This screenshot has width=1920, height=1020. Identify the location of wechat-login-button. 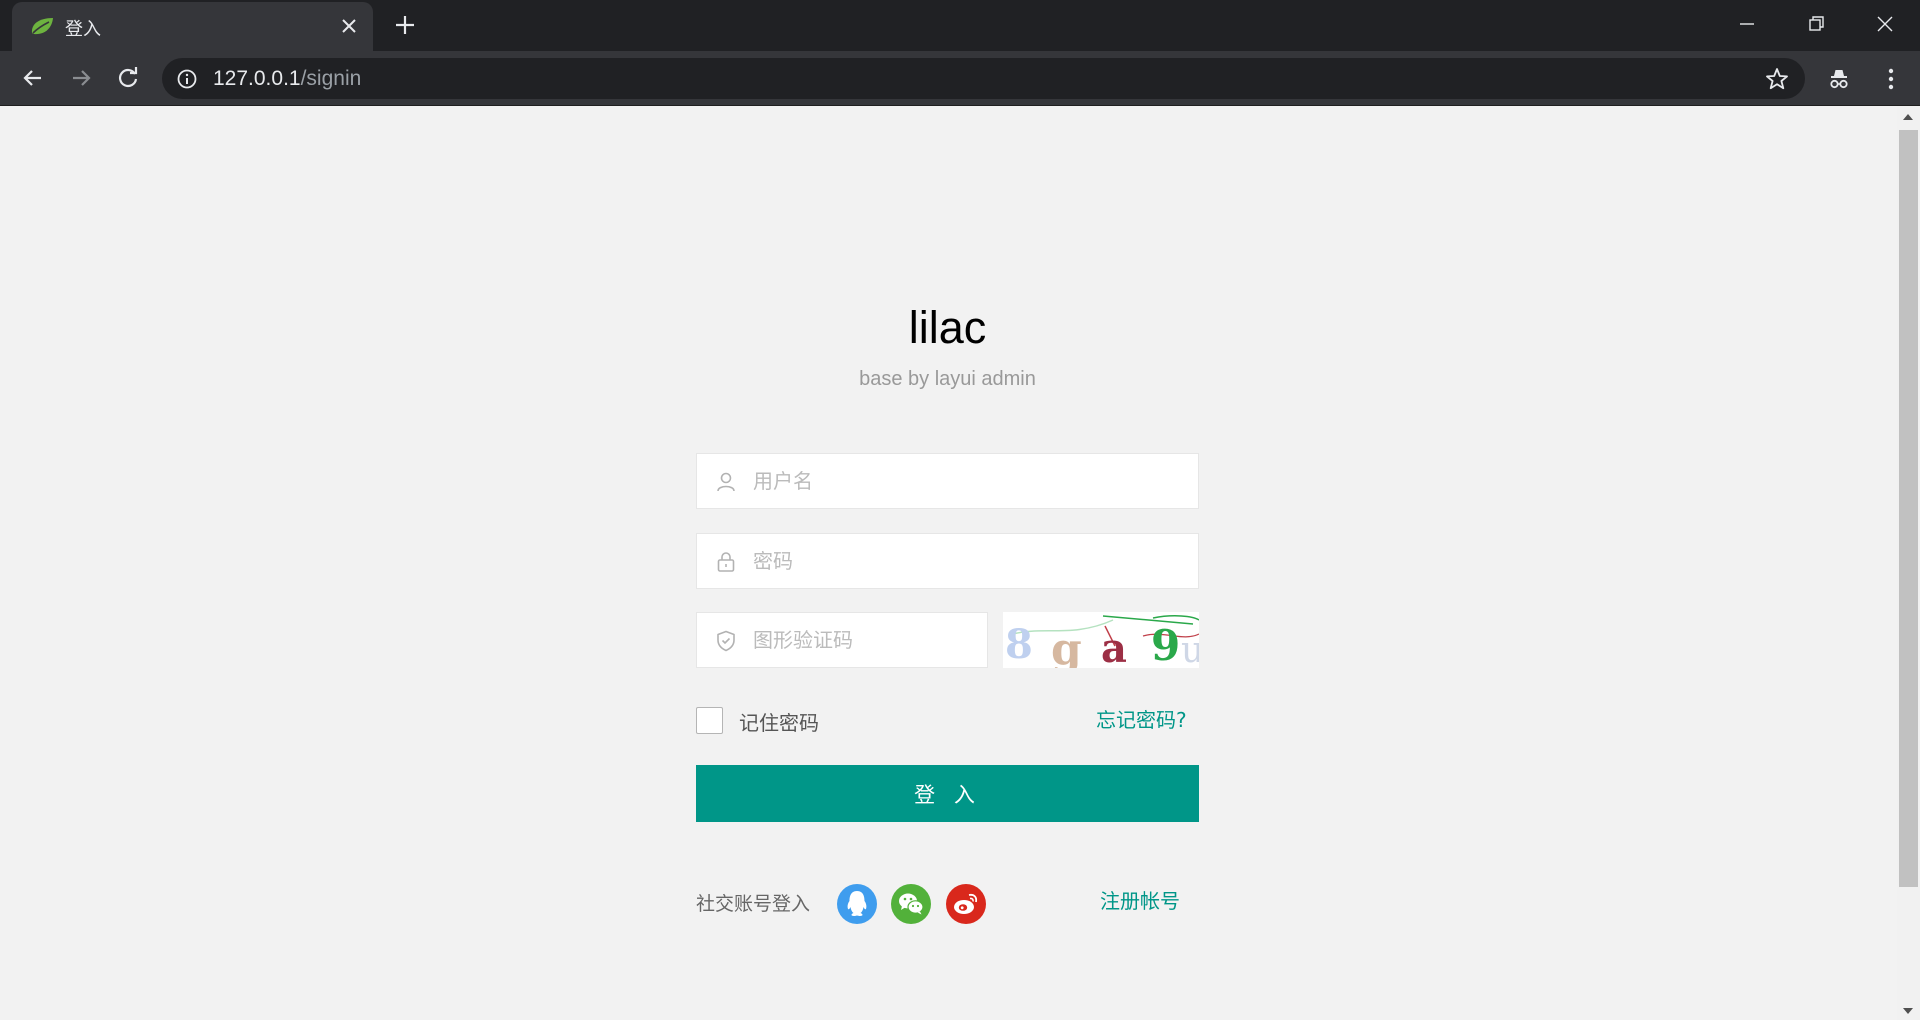
(911, 904).